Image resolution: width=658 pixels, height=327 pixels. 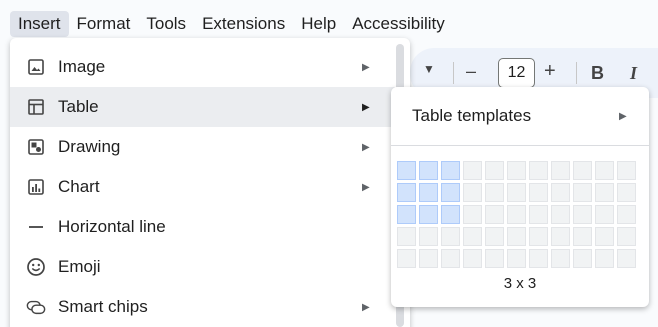 What do you see at coordinates (202, 147) in the screenshot?
I see `menu-item-drawing: Drawing ▶` at bounding box center [202, 147].